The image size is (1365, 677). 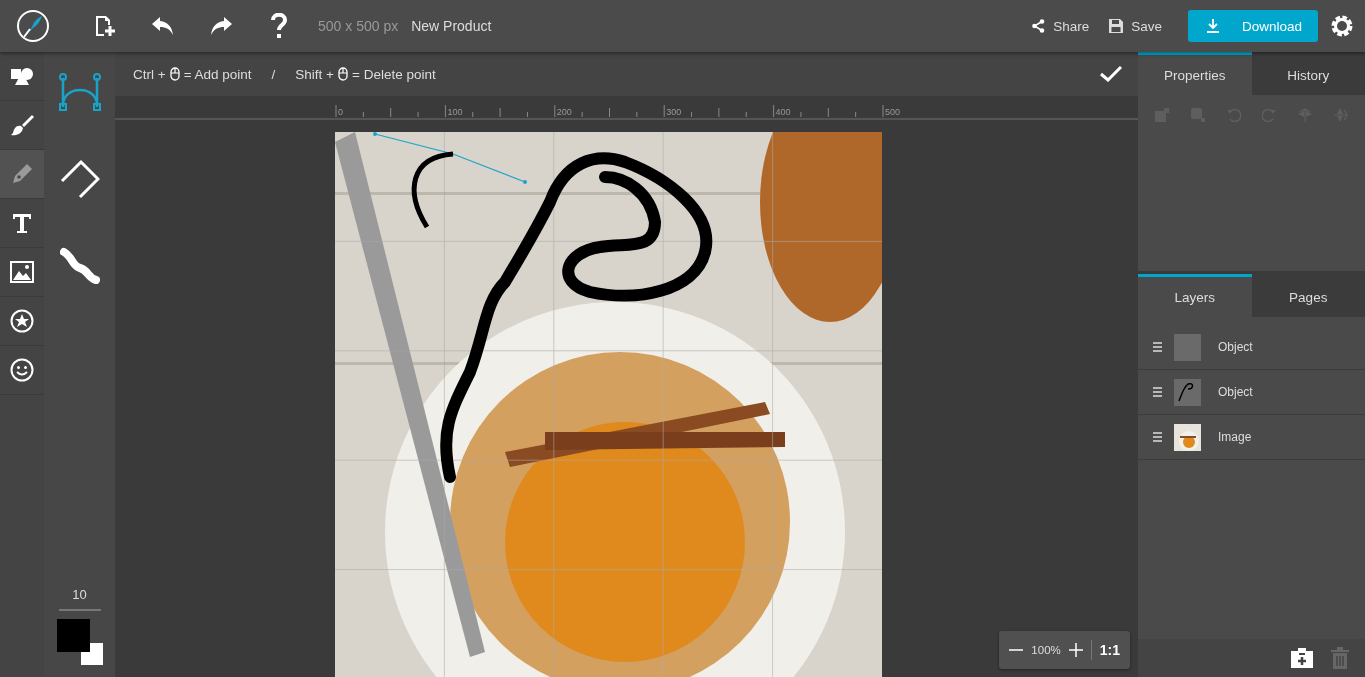 What do you see at coordinates (314, 74) in the screenshot?
I see `hint-modifier: Shift +` at bounding box center [314, 74].